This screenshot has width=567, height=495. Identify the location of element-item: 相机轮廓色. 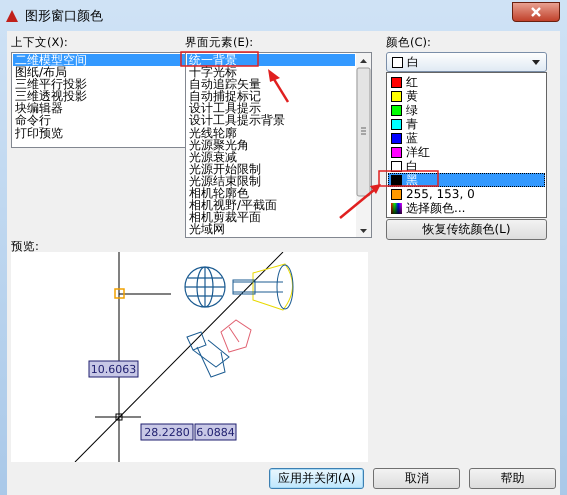
(271, 193).